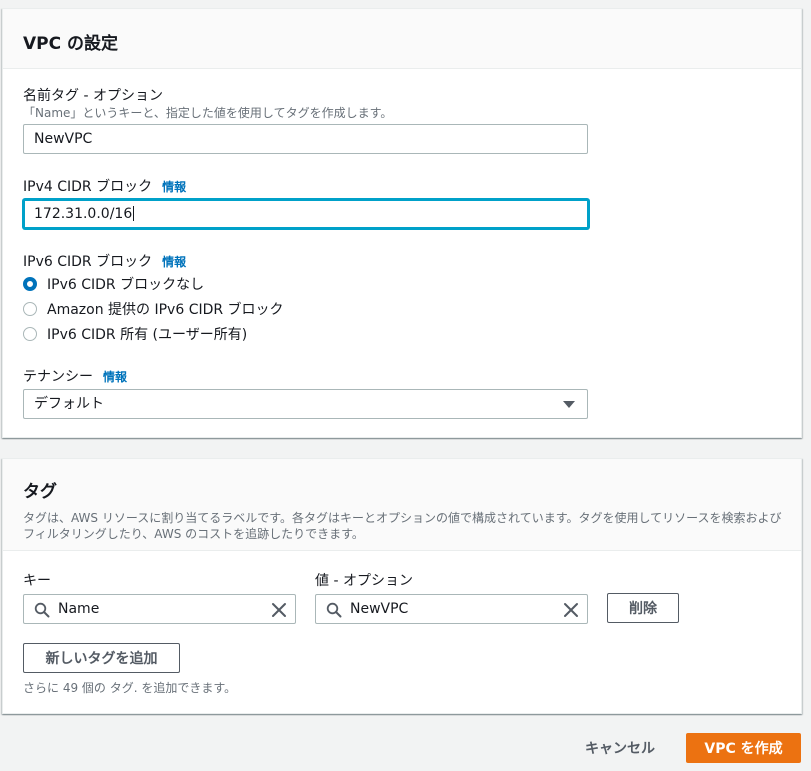  What do you see at coordinates (402, 39) in the screenshot?
I see `vpc-settings-header: VPC の設定` at bounding box center [402, 39].